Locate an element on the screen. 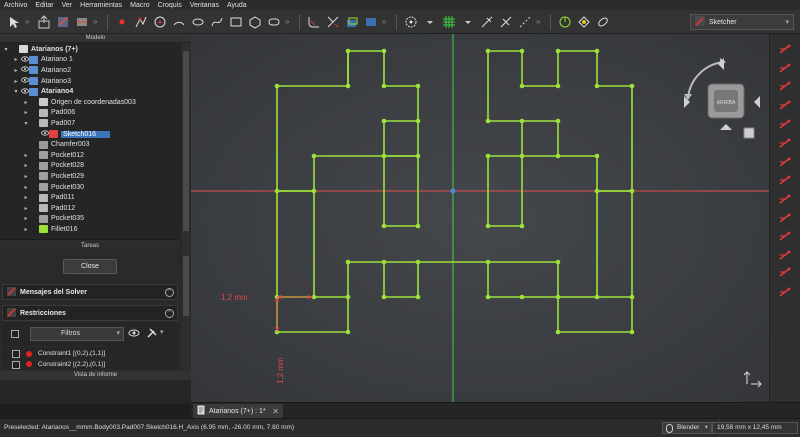  tree-item: ▾ Pad007 is located at coordinates (90, 123).